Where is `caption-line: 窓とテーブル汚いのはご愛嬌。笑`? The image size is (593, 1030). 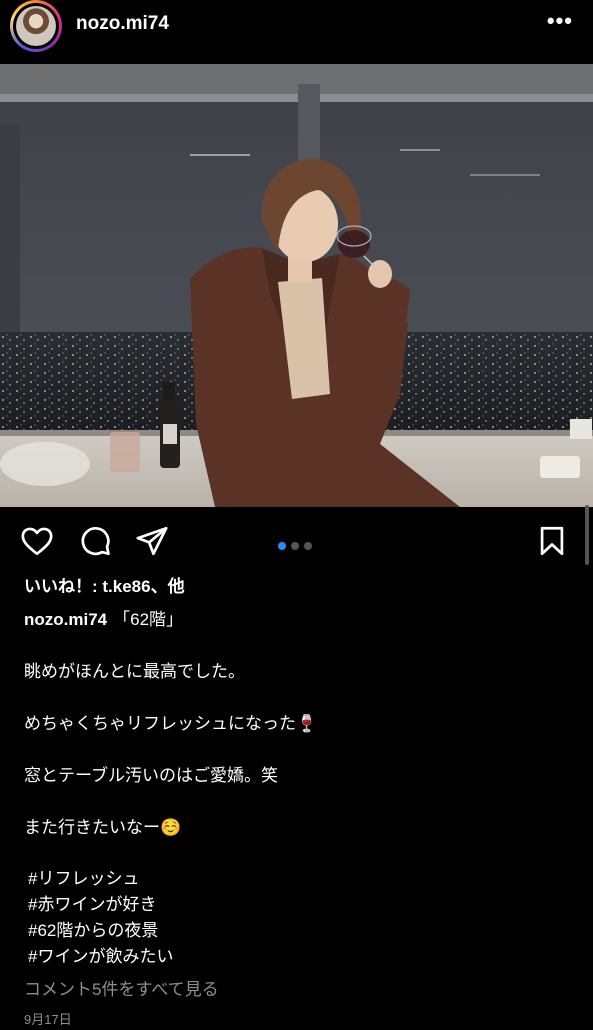
caption-line: 窓とテーブル汚いのはご愛嬌。笑 is located at coordinates (151, 775).